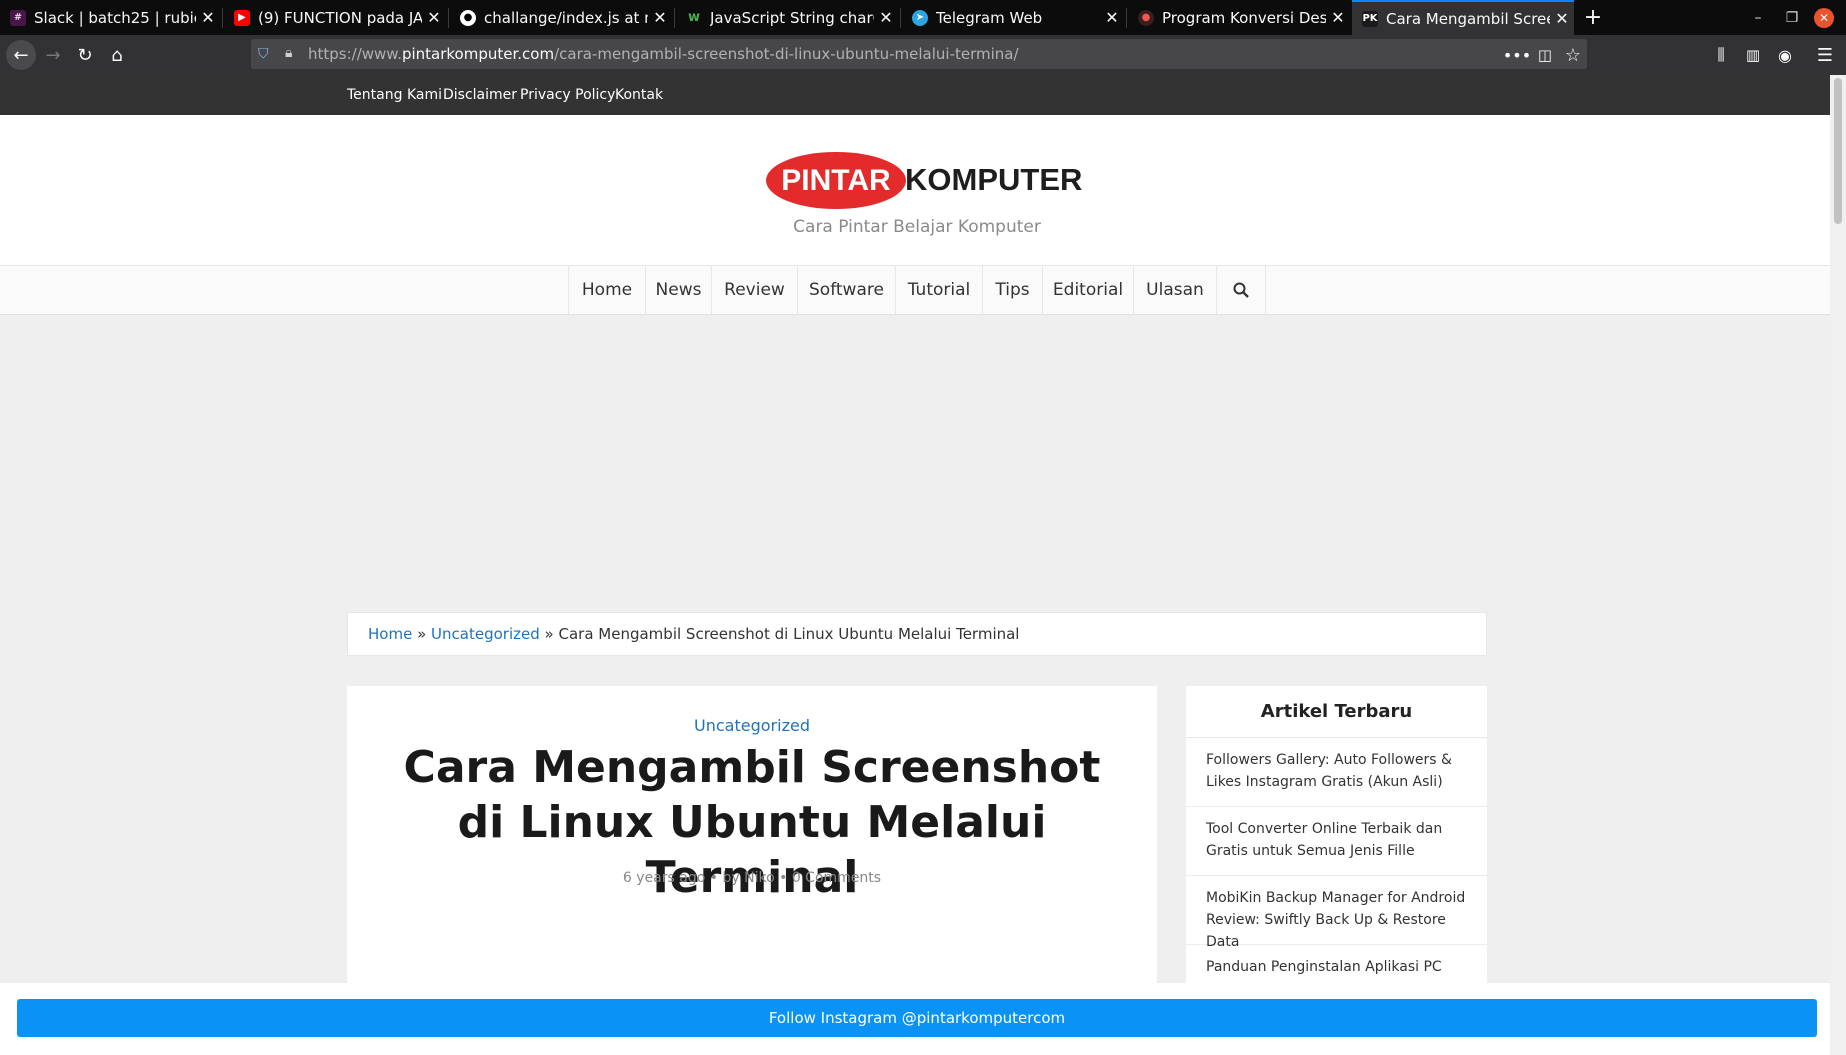 The image size is (1846, 1055). What do you see at coordinates (390, 634) in the screenshot?
I see `breadcrumb-home: Home` at bounding box center [390, 634].